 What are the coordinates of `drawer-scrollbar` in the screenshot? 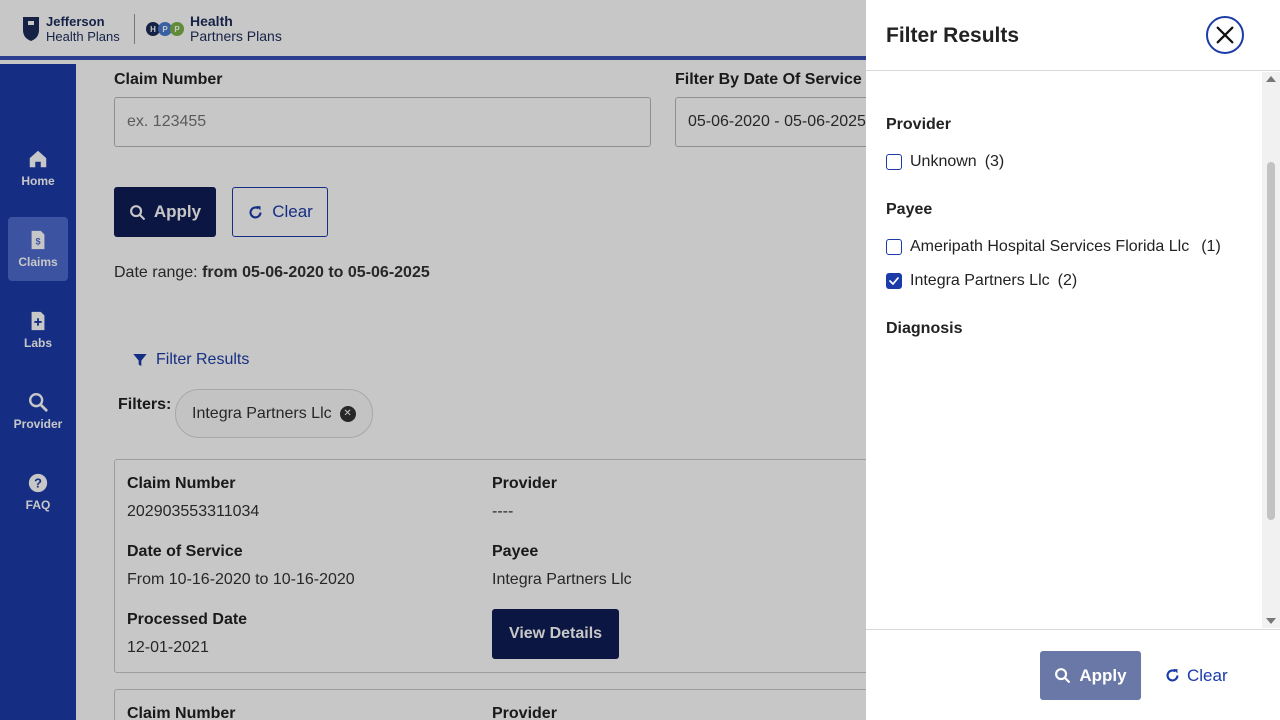 It's located at (1271, 350).